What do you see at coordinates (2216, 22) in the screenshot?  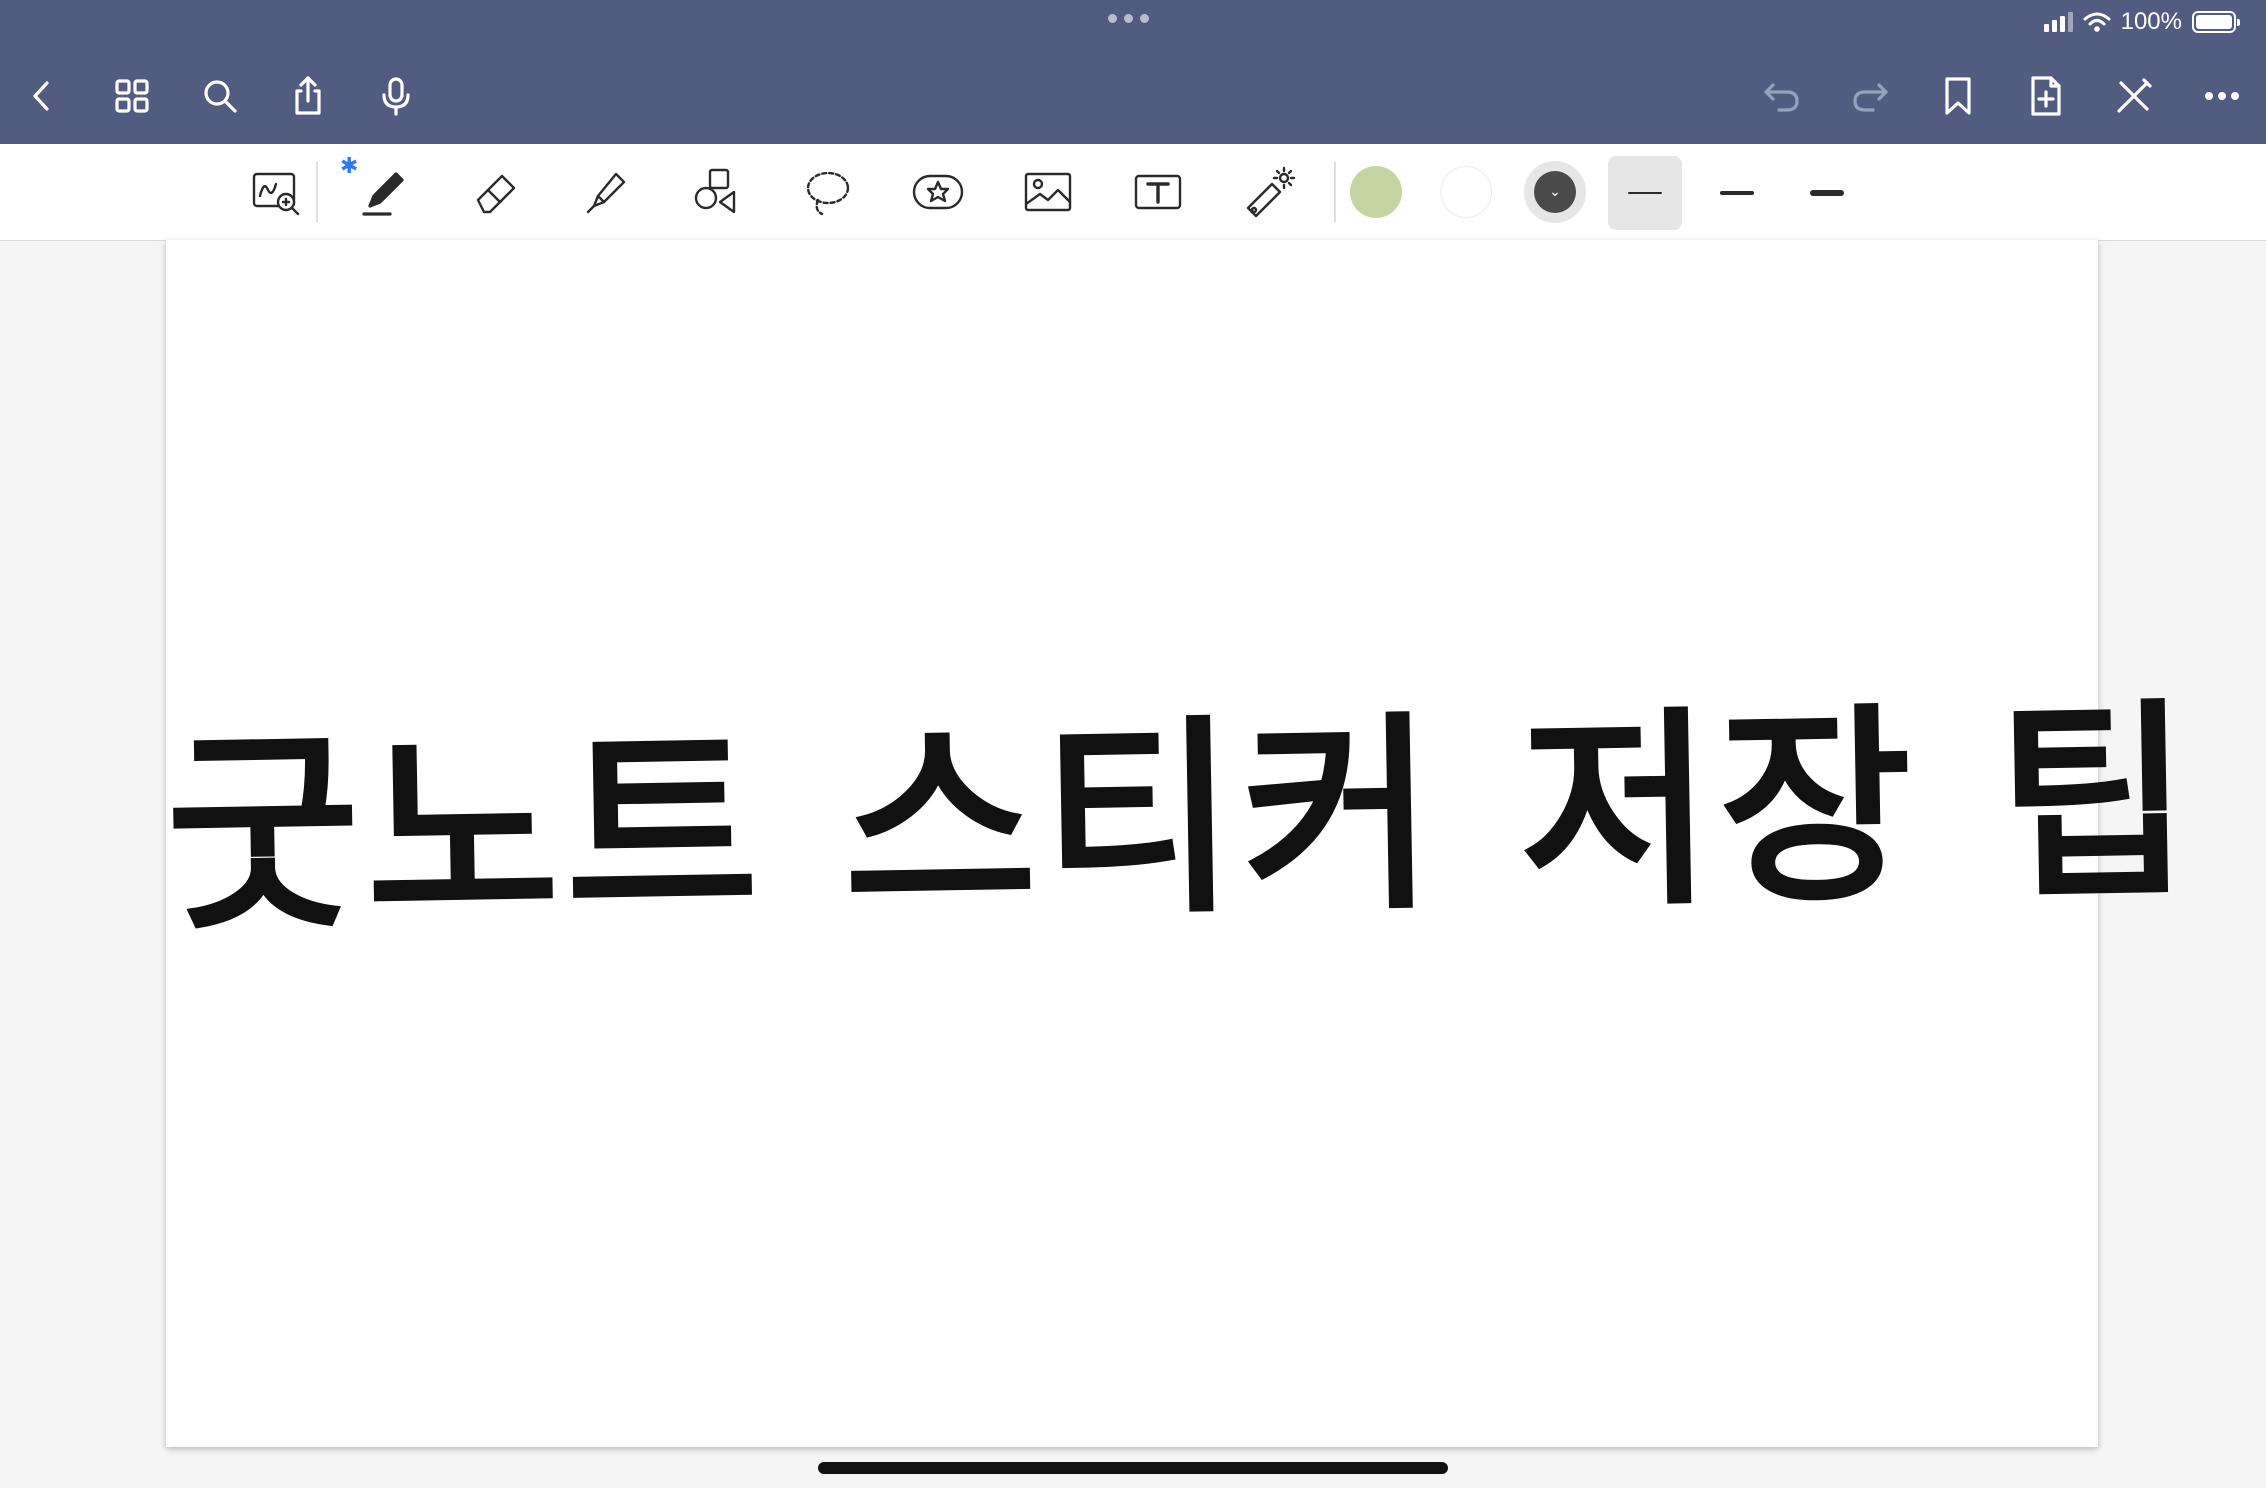 I see `battery-icon` at bounding box center [2216, 22].